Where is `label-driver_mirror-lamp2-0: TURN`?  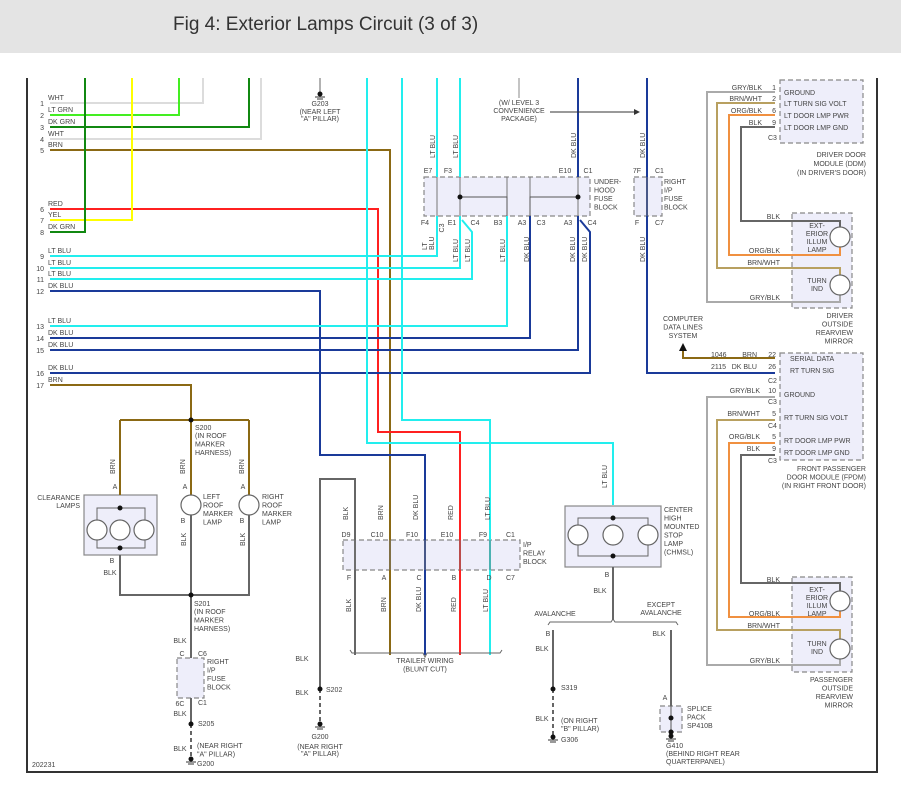
label-driver_mirror-lamp2-0: TURN is located at coordinates (816, 281).